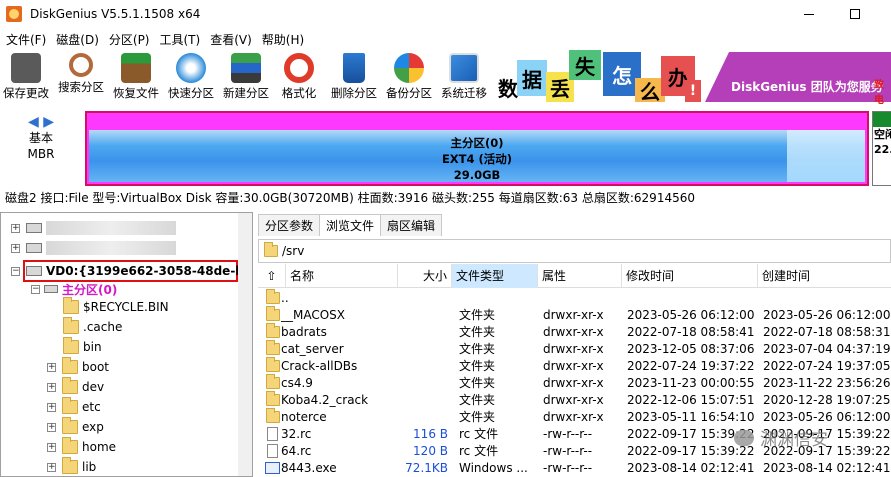 This screenshot has height=477, width=891. What do you see at coordinates (82, 347) in the screenshot?
I see `tree-folder: bin` at bounding box center [82, 347].